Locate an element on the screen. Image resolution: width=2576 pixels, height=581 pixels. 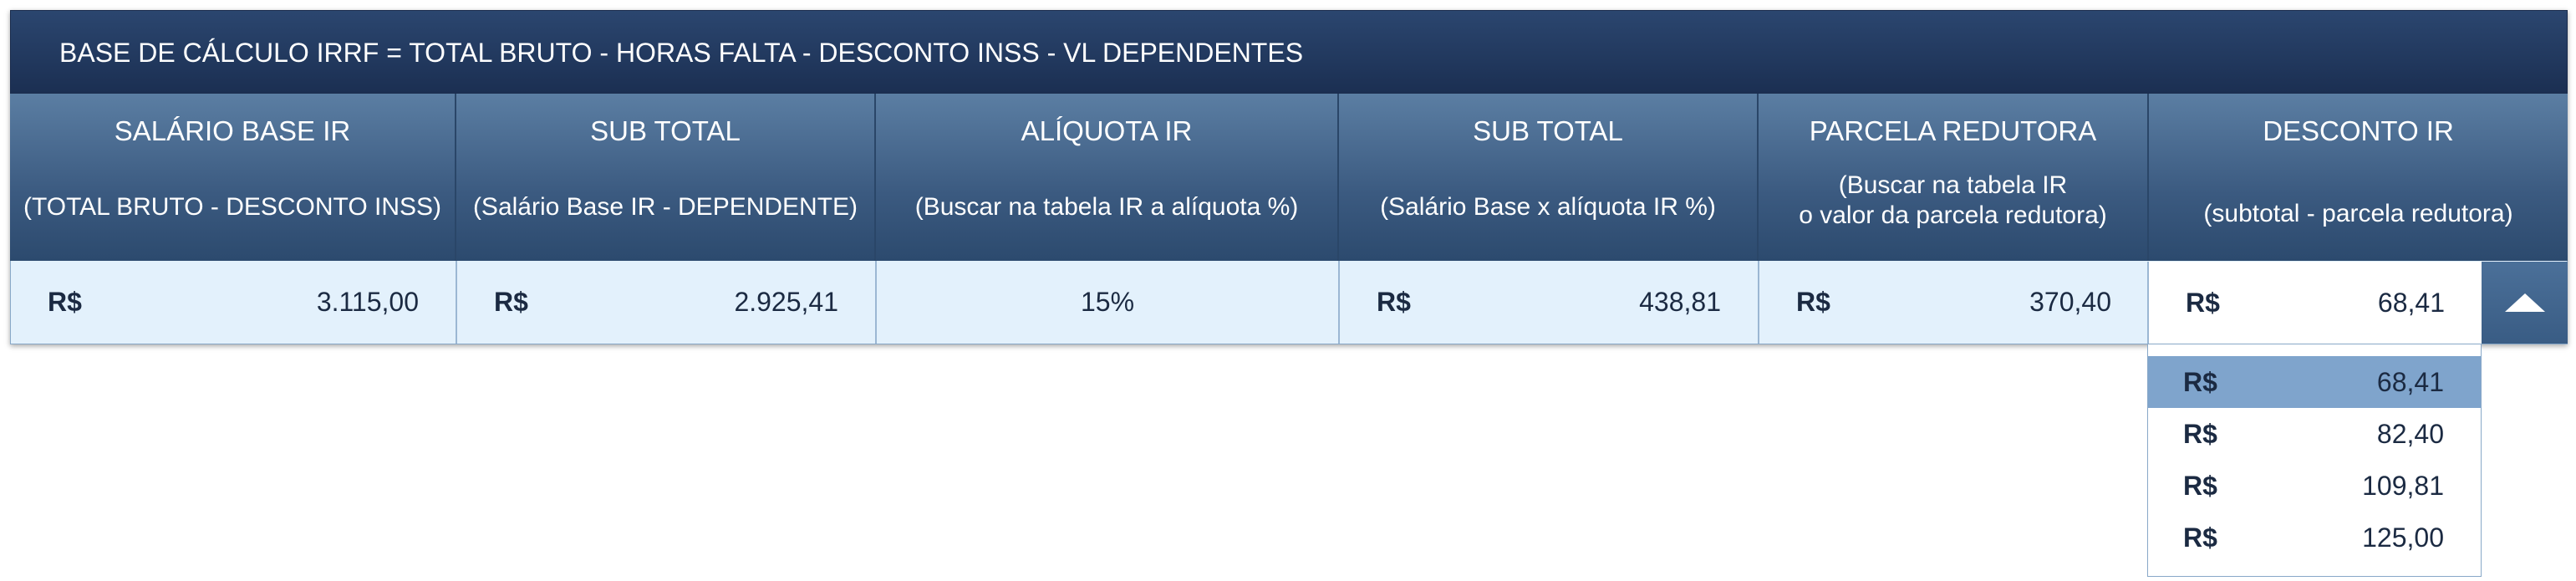
header-title: PARCELA REDUTORA is located at coordinates (1953, 130).